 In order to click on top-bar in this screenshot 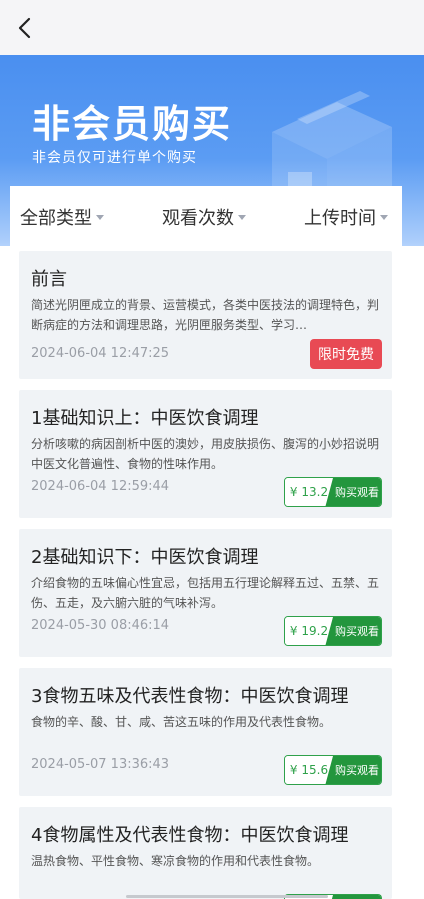, I will do `click(212, 28)`.